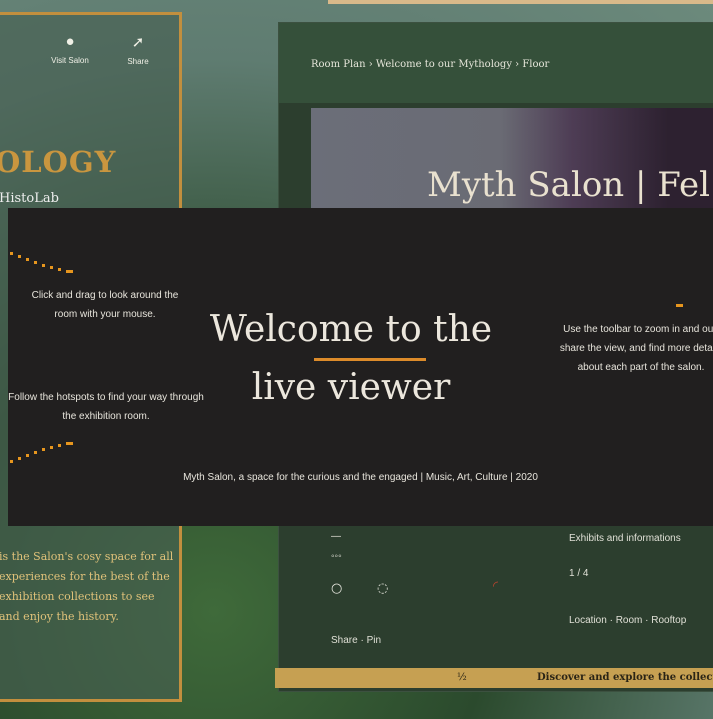 This screenshot has width=713, height=719. What do you see at coordinates (494, 678) in the screenshot?
I see `bottom-bar: ½ Discover and explore the collection` at bounding box center [494, 678].